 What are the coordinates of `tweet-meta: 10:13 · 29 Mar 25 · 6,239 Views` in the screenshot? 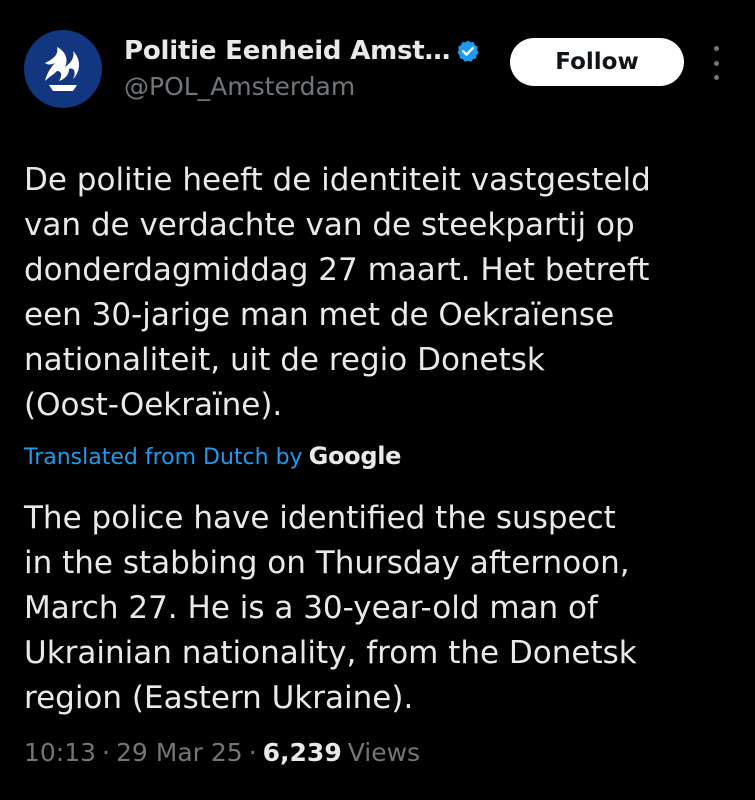 It's located at (222, 752).